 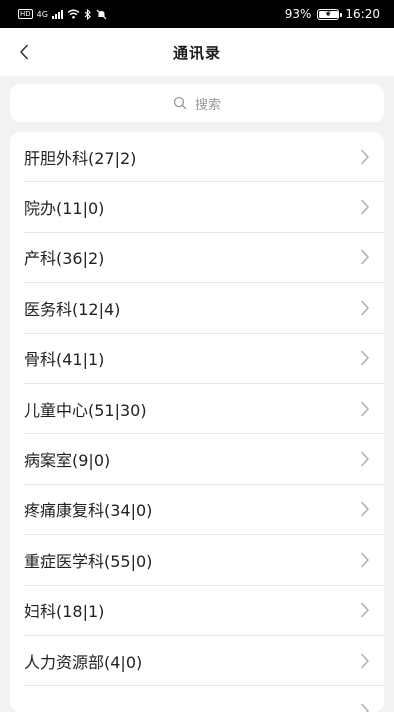 I want to click on mute-bell-icon, so click(x=101, y=14).